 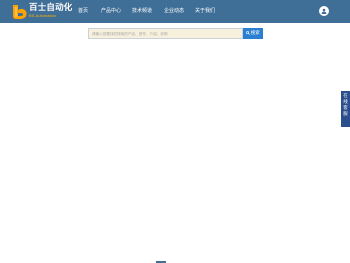 What do you see at coordinates (345, 114) in the screenshot?
I see `online-service-label-4: 服` at bounding box center [345, 114].